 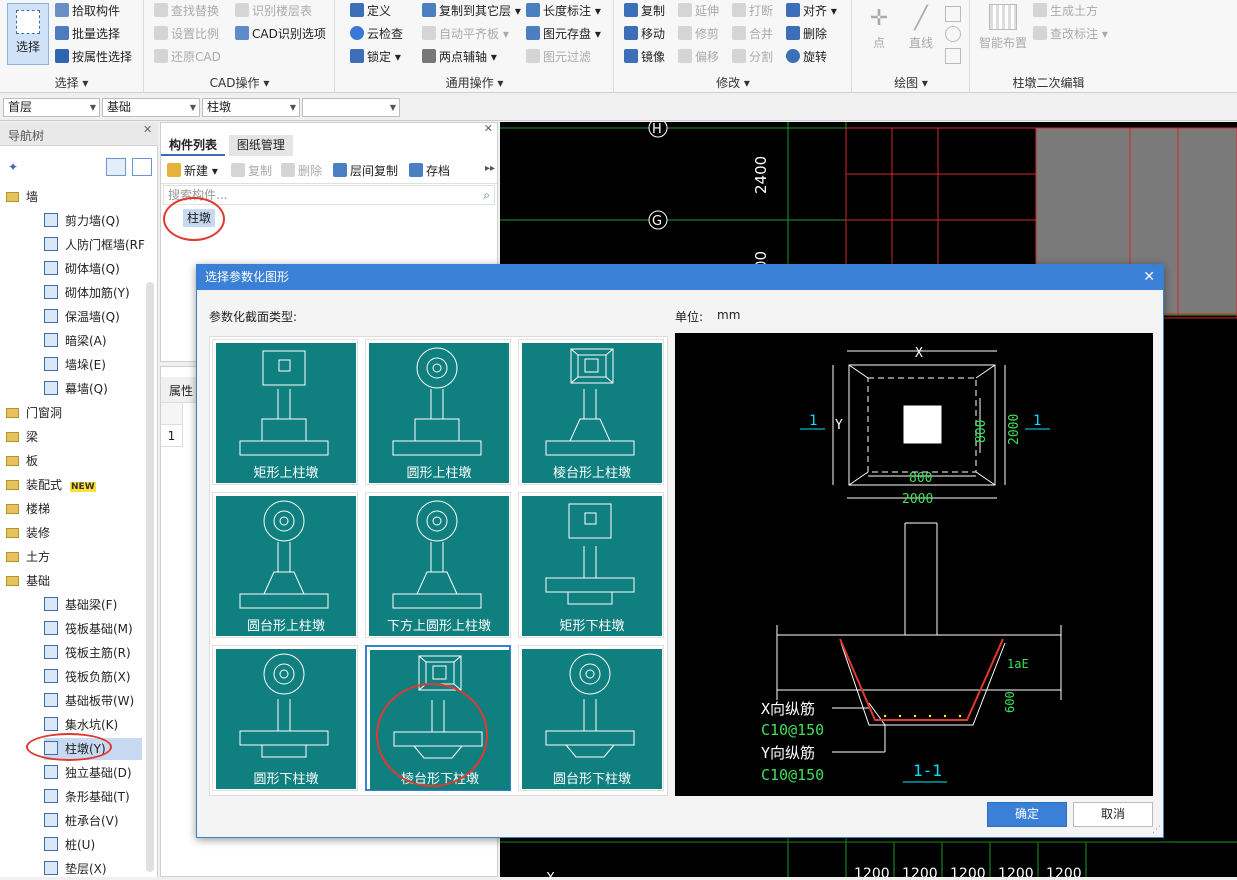 I want to click on nav-item: 基础板带(W), so click(x=89, y=701).